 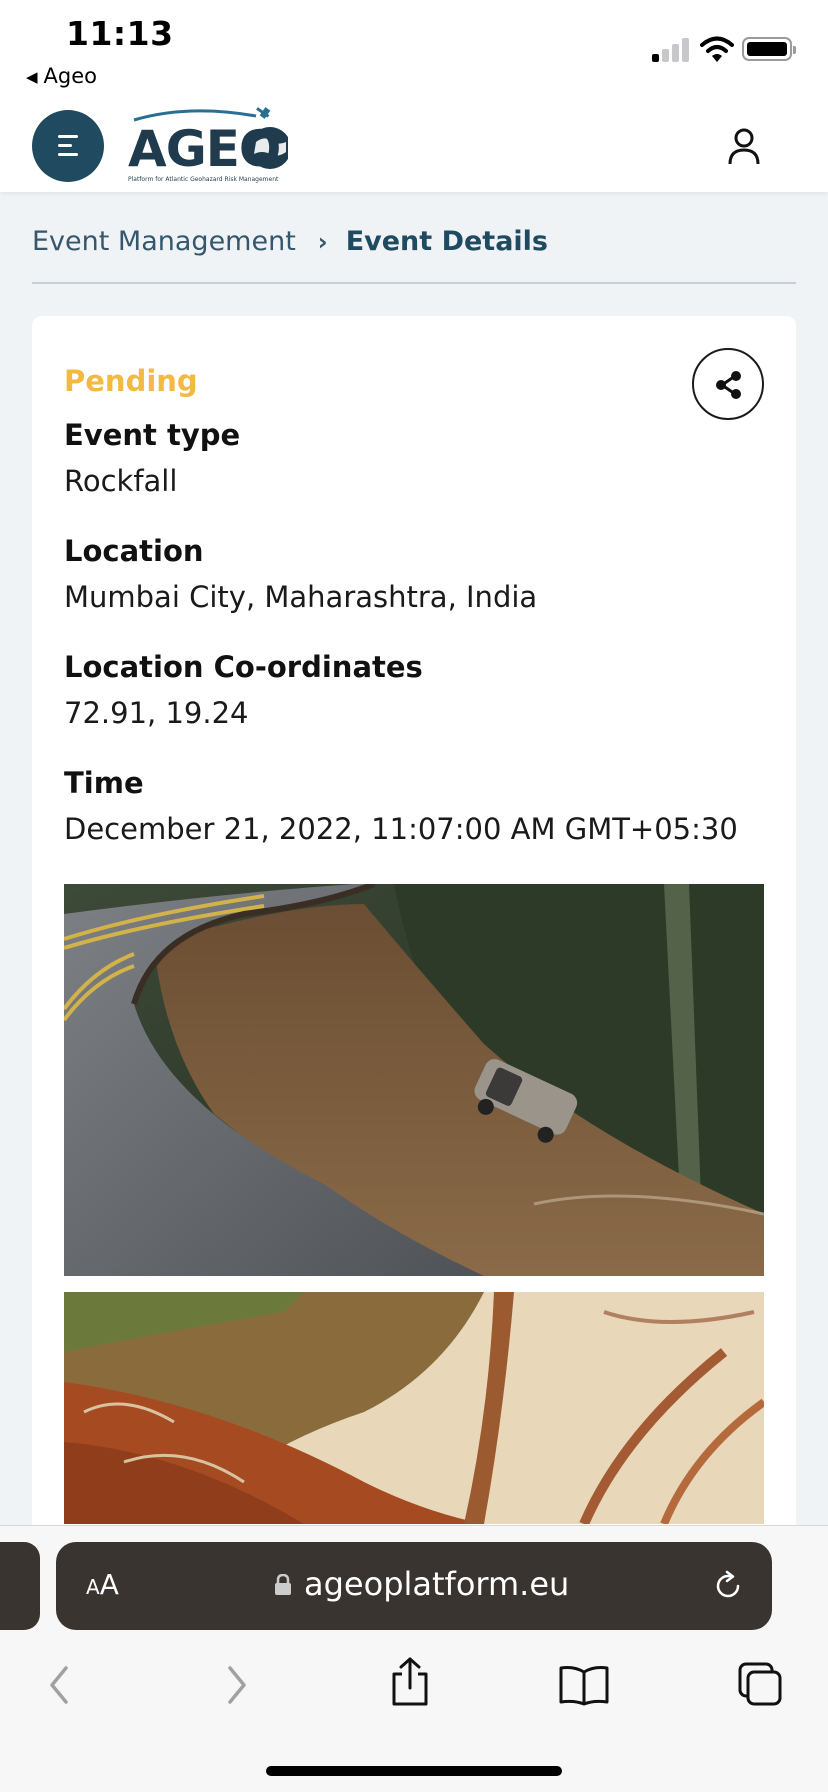 I want to click on status-time: 11:13, so click(x=120, y=33).